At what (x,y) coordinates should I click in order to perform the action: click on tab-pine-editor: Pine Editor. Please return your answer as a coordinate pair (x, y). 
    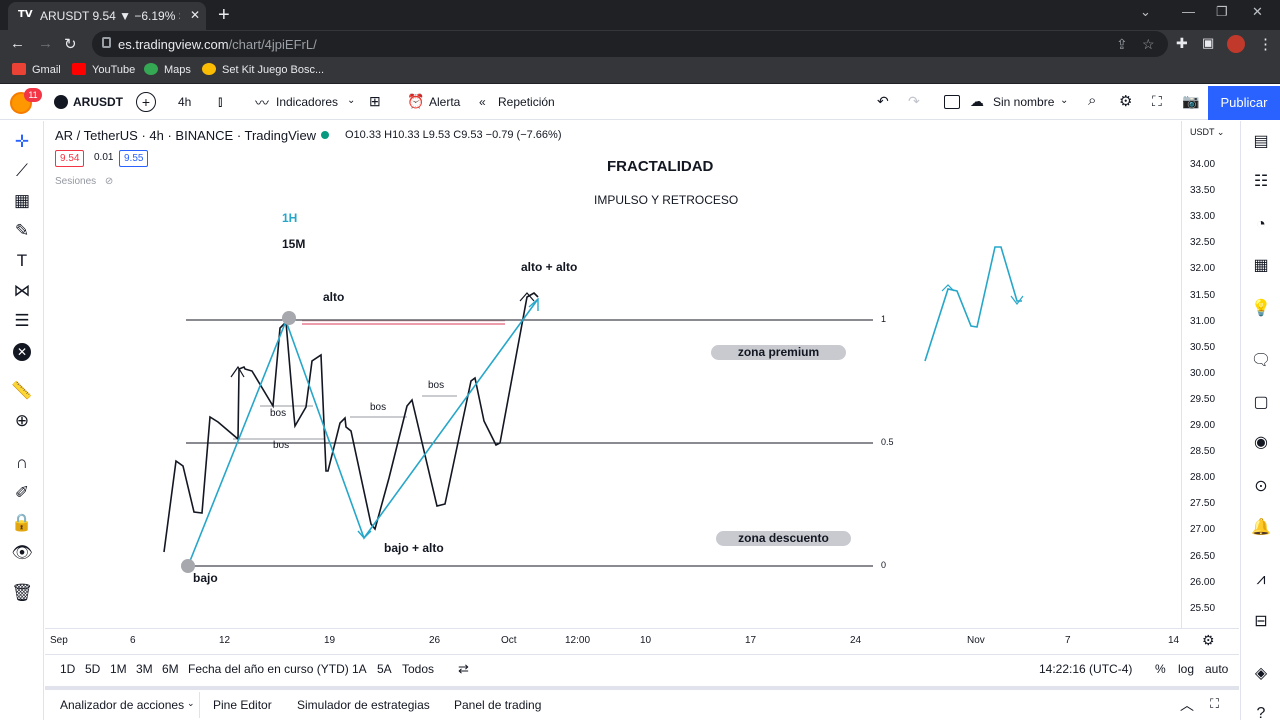
    Looking at the image, I should click on (242, 705).